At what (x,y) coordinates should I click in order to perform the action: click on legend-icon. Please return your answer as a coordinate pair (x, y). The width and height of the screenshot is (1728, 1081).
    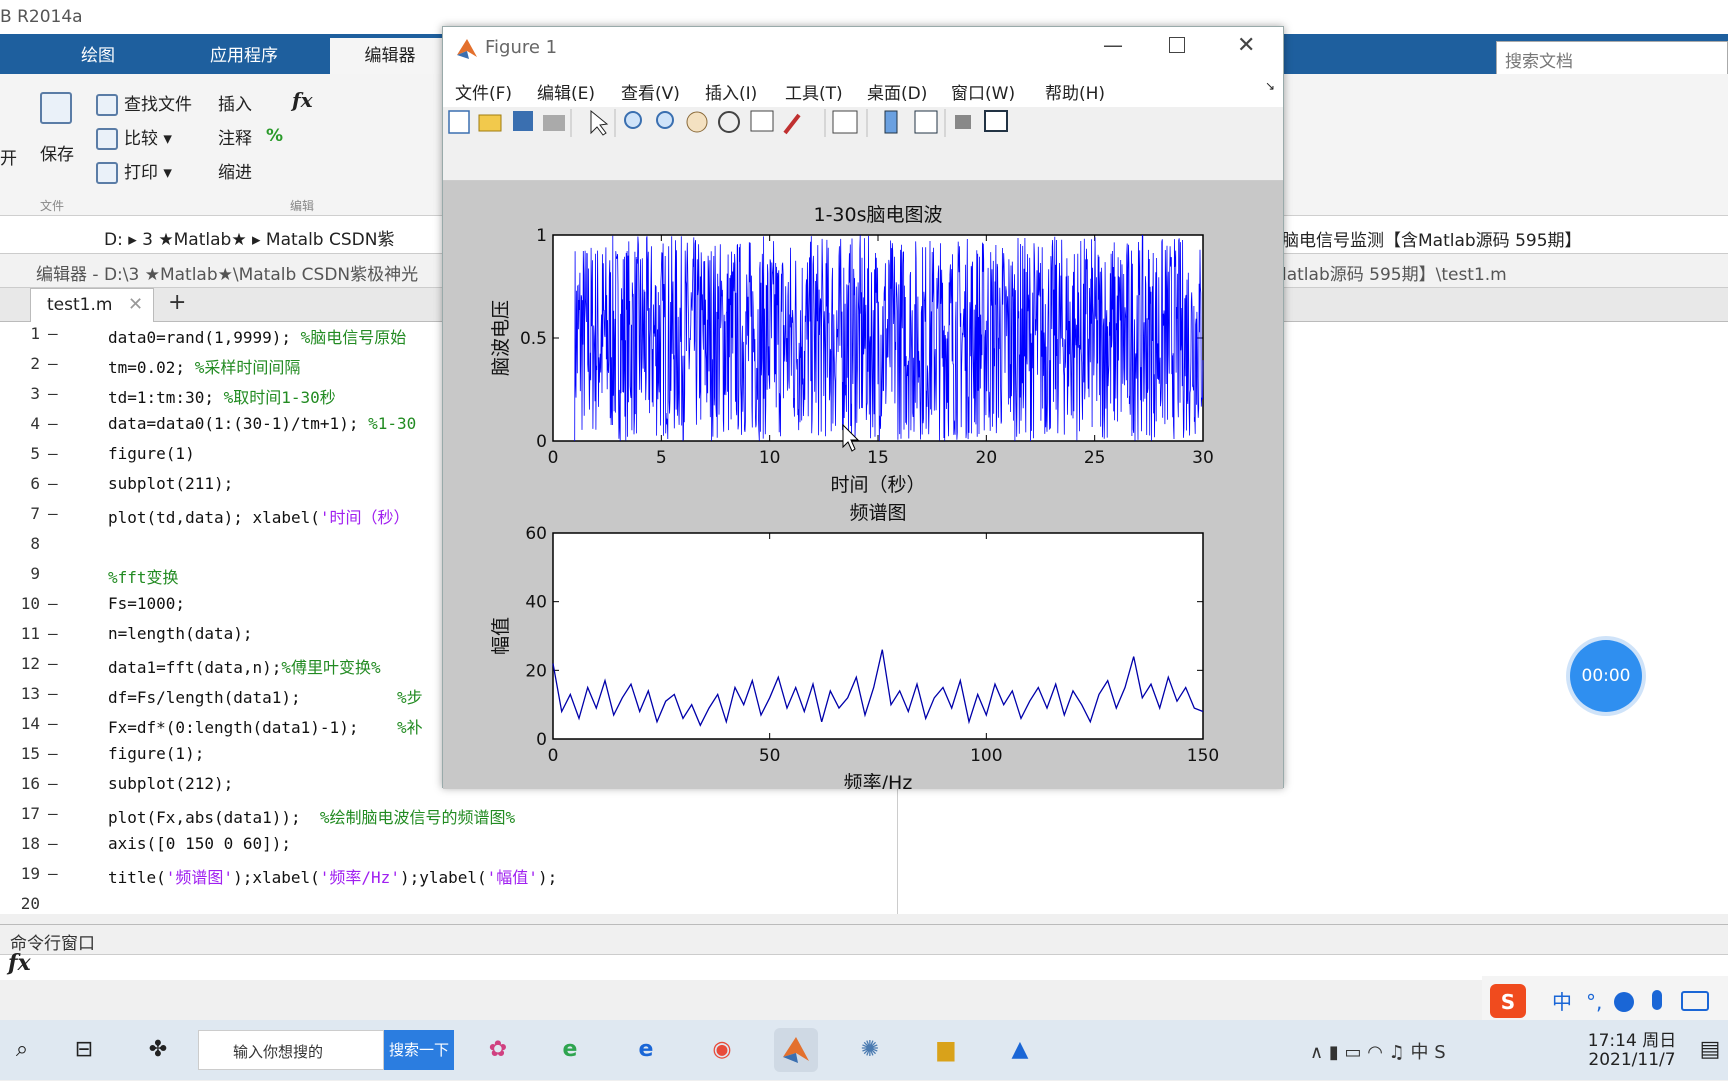
    Looking at the image, I should click on (926, 122).